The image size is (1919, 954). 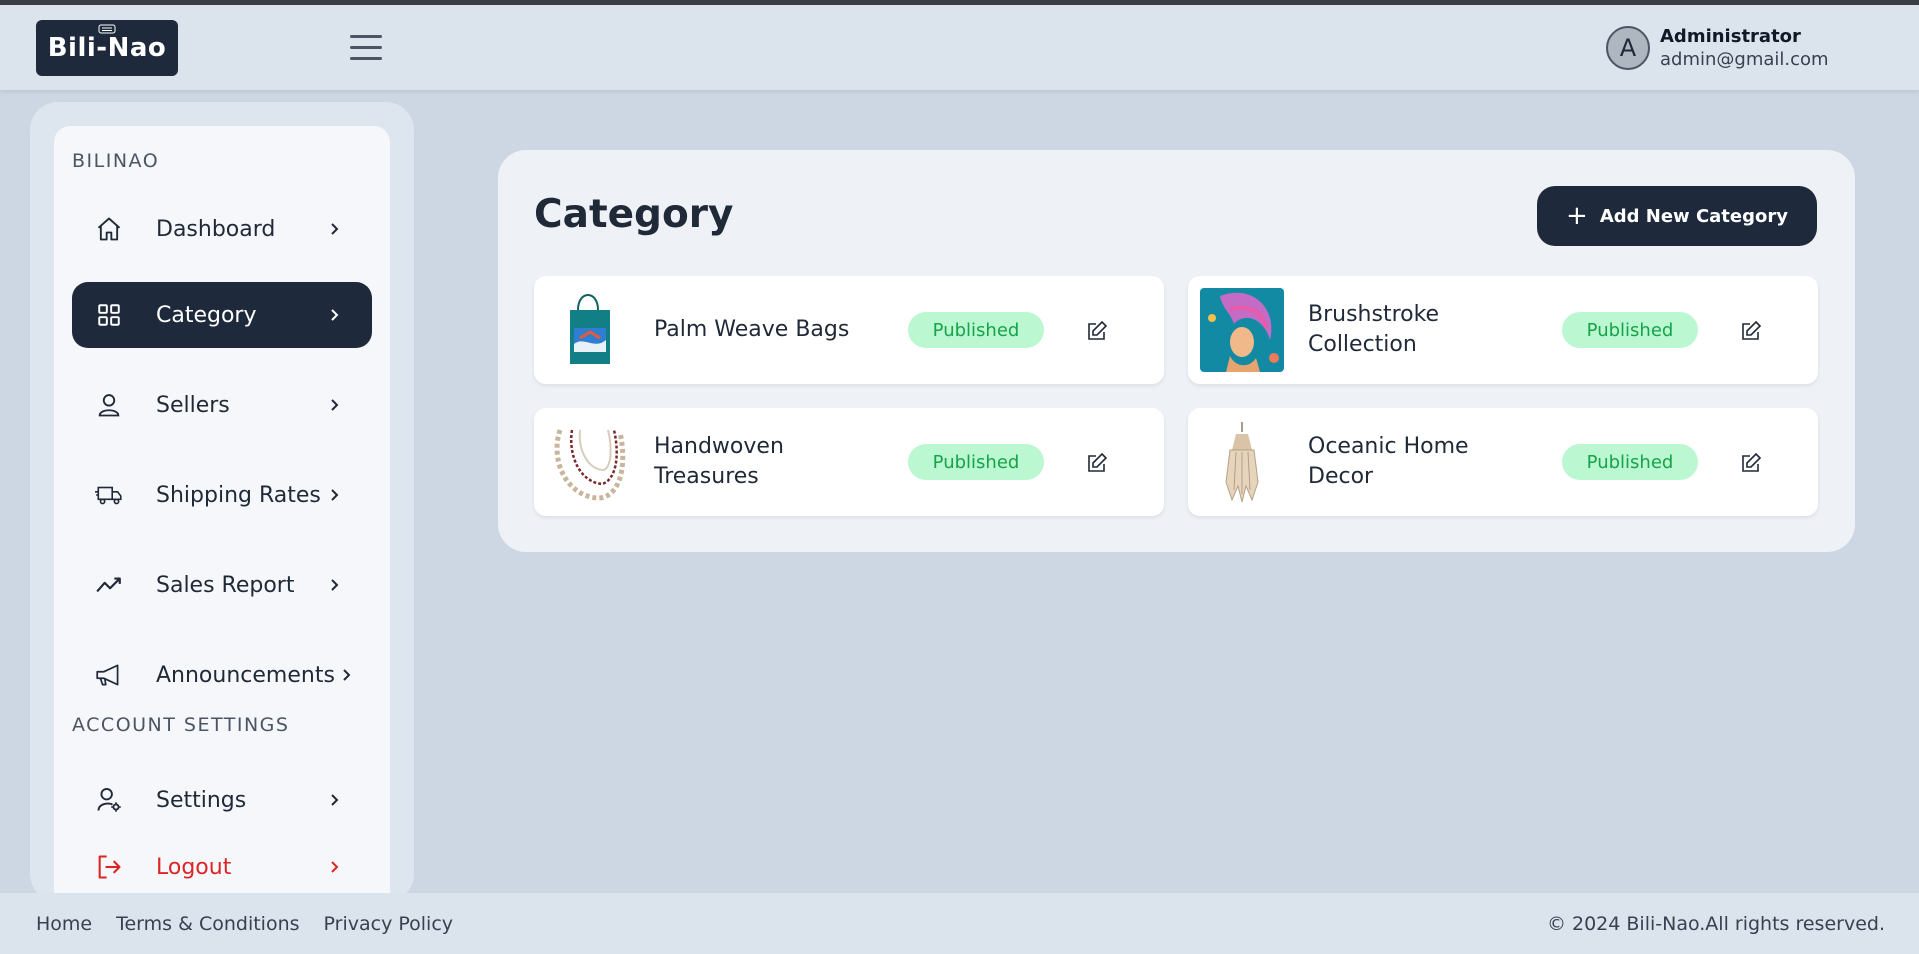 I want to click on user-profile: A Administrator admin@gmail.com, so click(x=1717, y=48).